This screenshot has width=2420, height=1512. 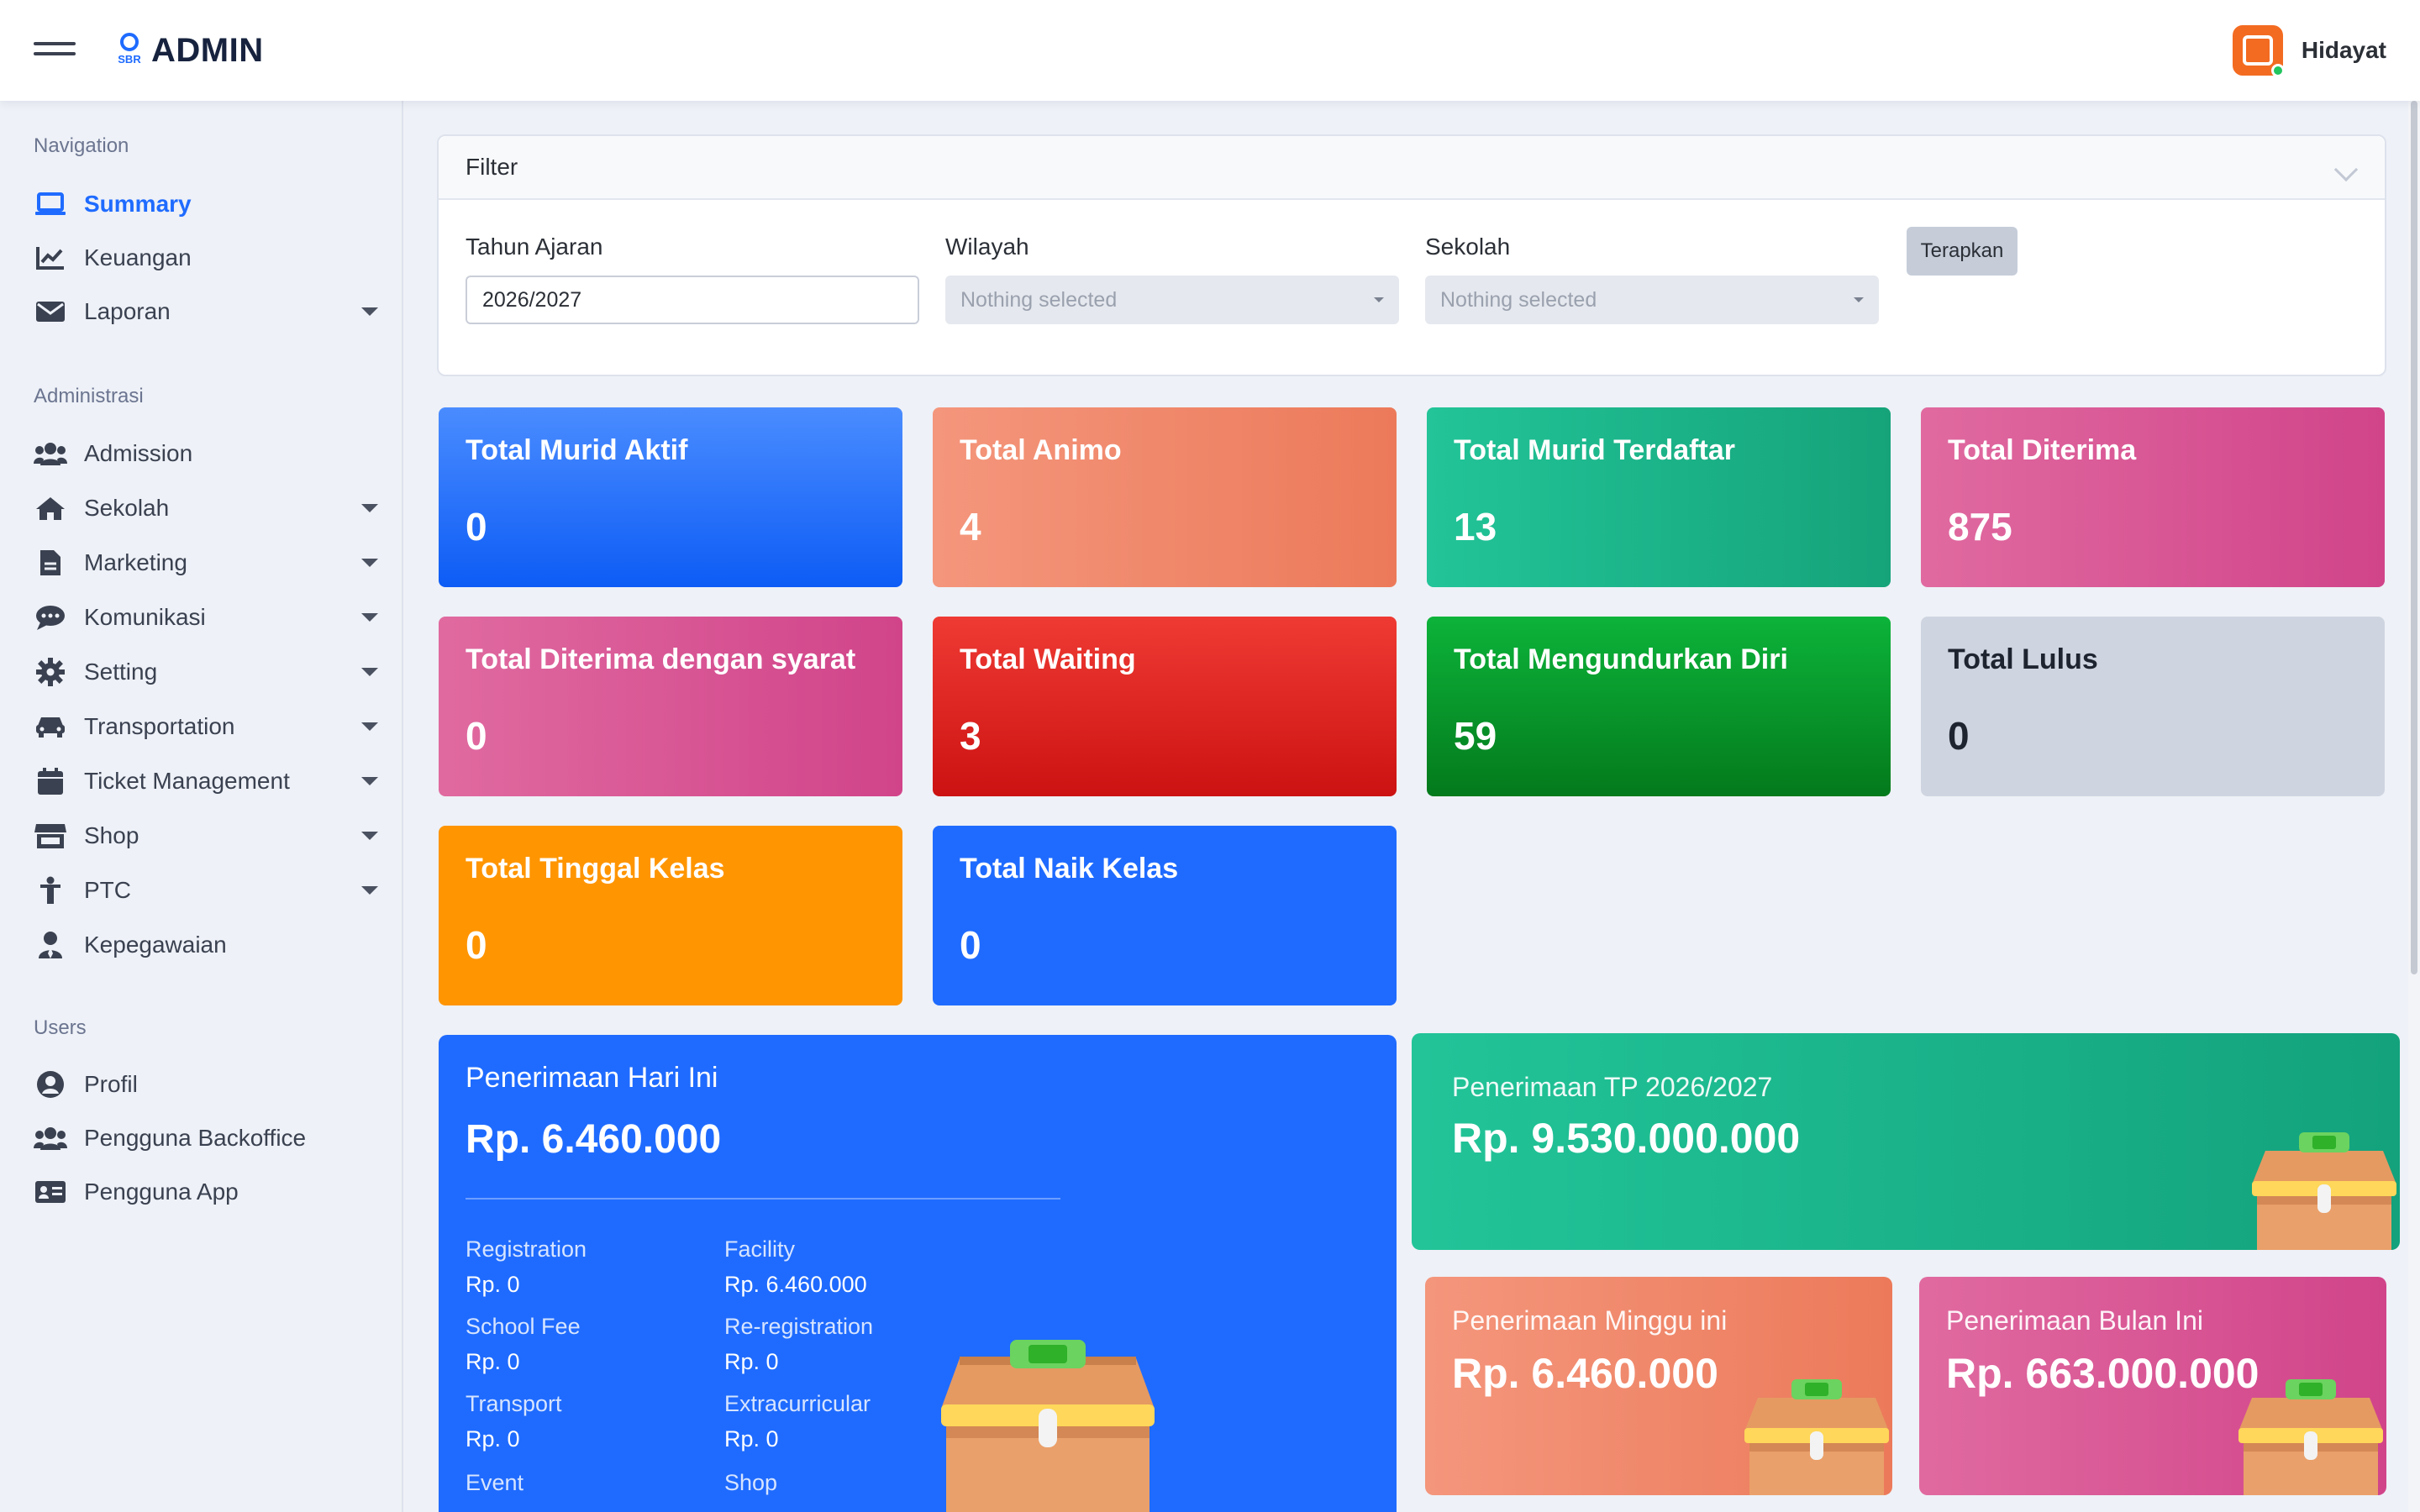 I want to click on top-bar: SBR ADMIN Hidayat, so click(x=1210, y=50).